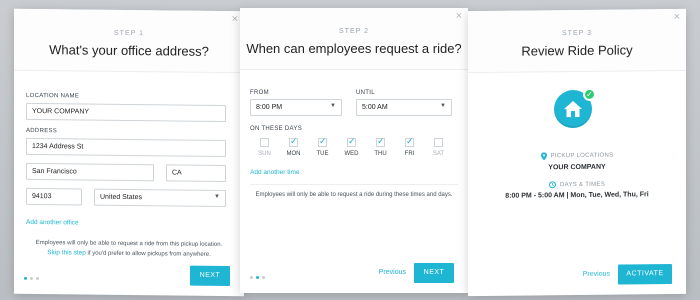  I want to click on step2-title: When can employees request a ride?, so click(354, 48).